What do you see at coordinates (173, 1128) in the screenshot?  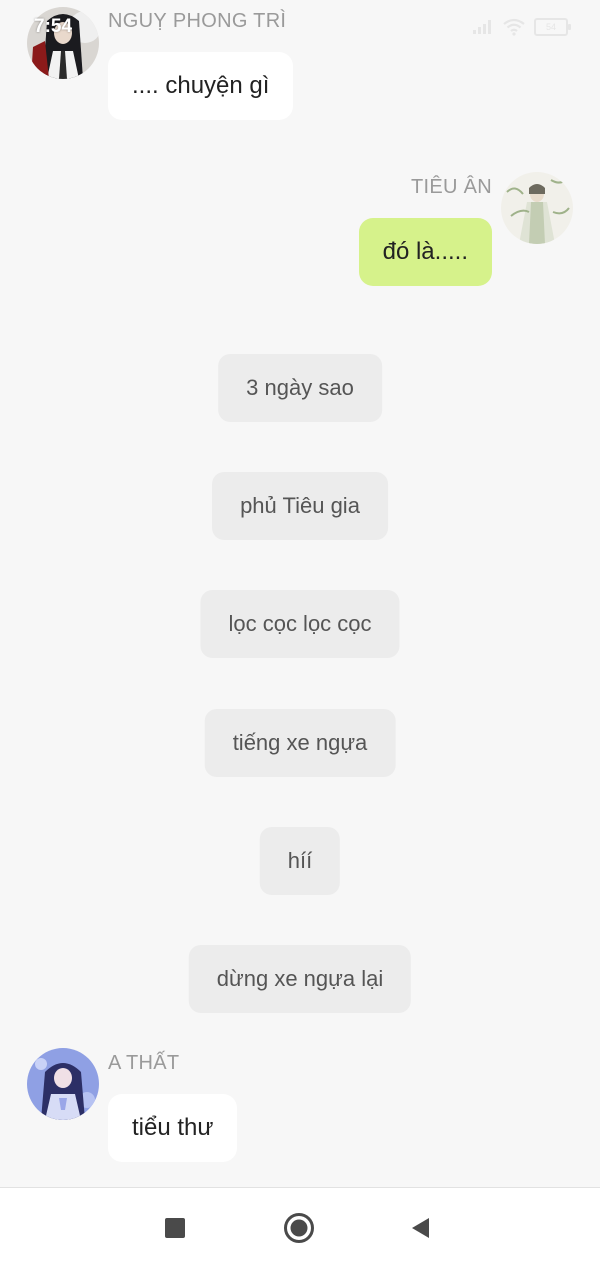 I see `message-bubble: tiểu thư` at bounding box center [173, 1128].